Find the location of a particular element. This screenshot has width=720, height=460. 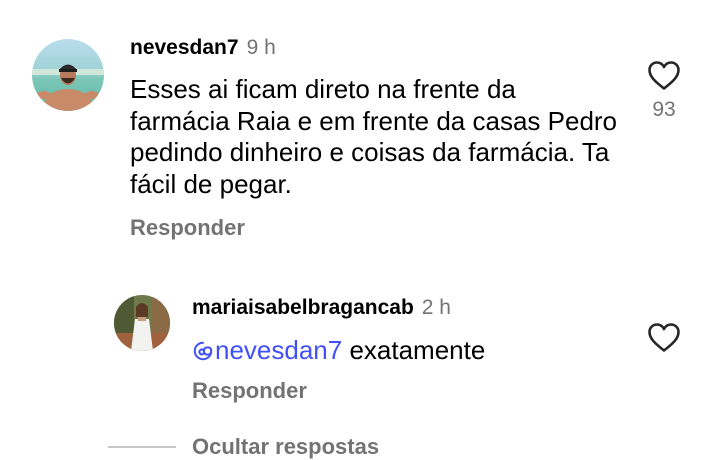

comment-timestamp: 9 h is located at coordinates (261, 47).